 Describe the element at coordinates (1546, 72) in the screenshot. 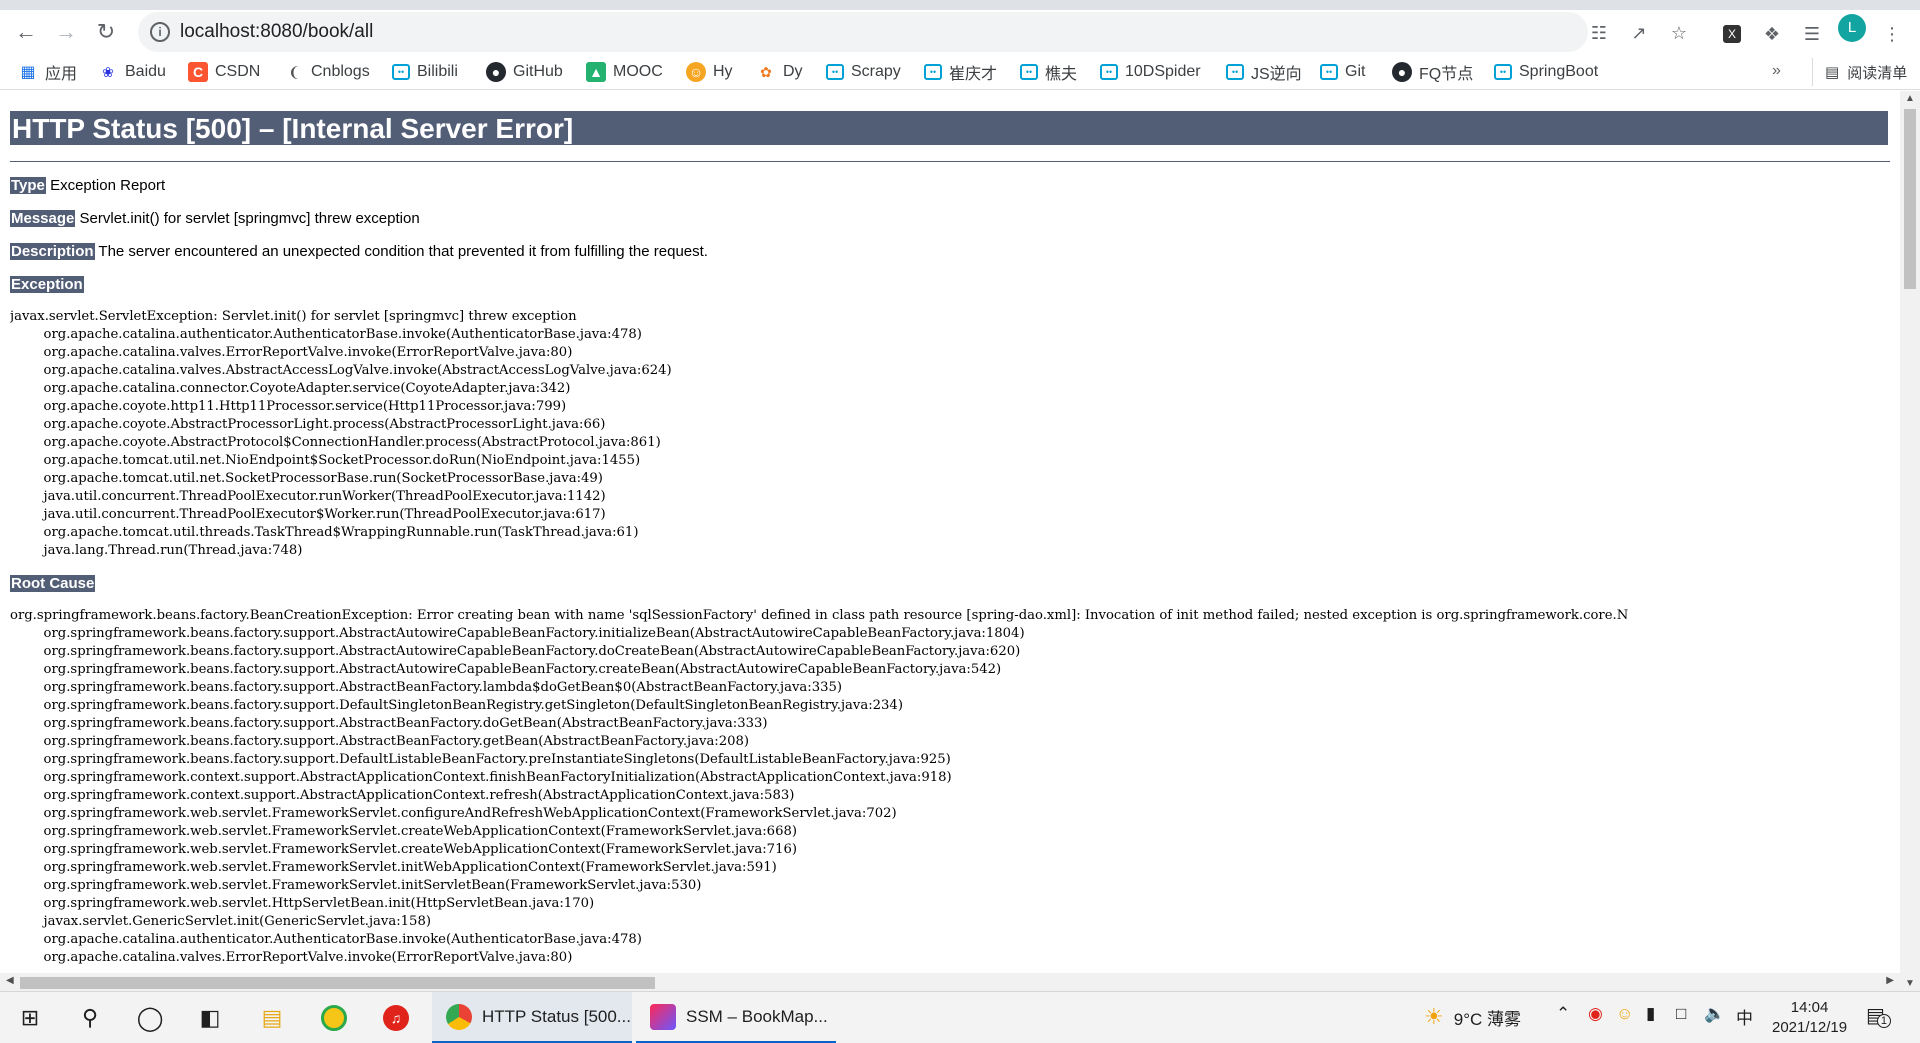

I see `bookmark-springboot: •• SpringBoot` at that location.